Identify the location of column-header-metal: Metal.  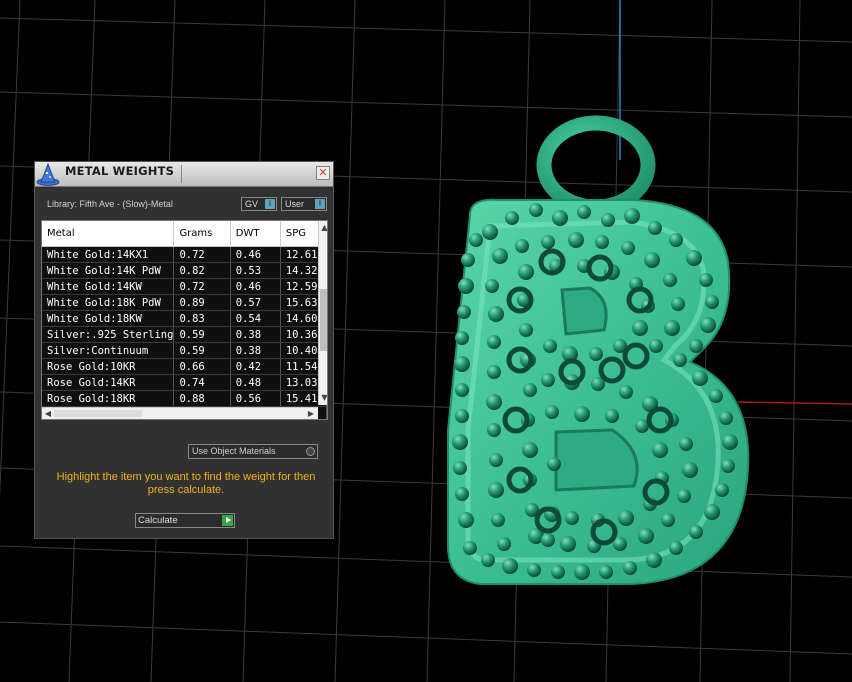
(108, 234).